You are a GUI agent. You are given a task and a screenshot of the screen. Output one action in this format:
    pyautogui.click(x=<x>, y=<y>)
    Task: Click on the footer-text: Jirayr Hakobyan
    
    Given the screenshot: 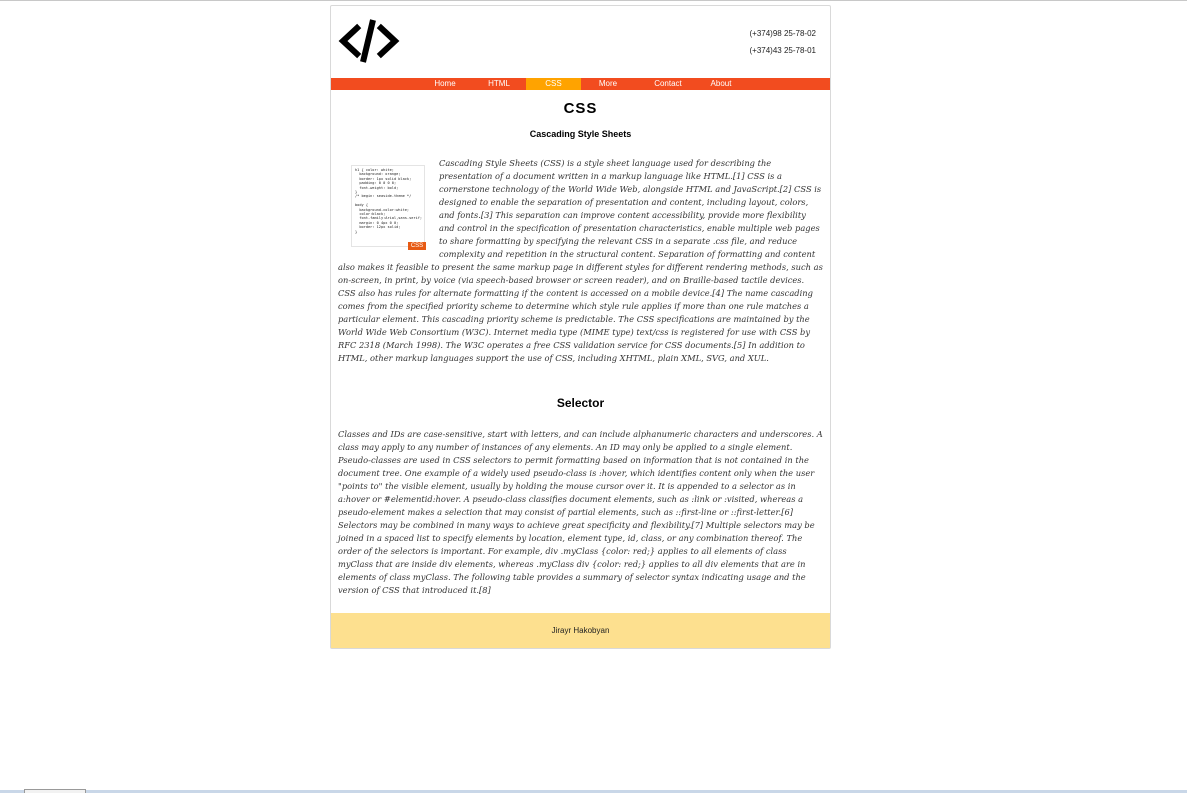 What is the action you would take?
    pyautogui.click(x=580, y=630)
    